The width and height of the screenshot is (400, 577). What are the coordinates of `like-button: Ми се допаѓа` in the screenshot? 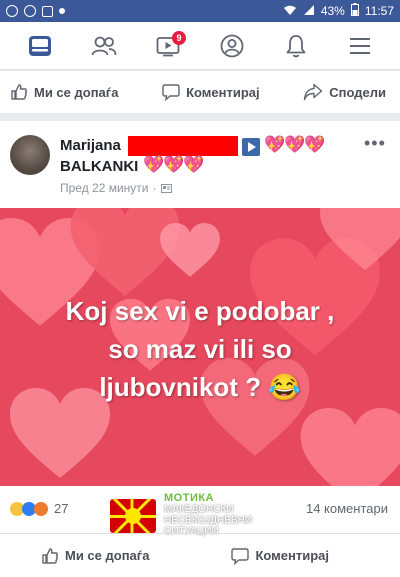 It's located at (64, 92).